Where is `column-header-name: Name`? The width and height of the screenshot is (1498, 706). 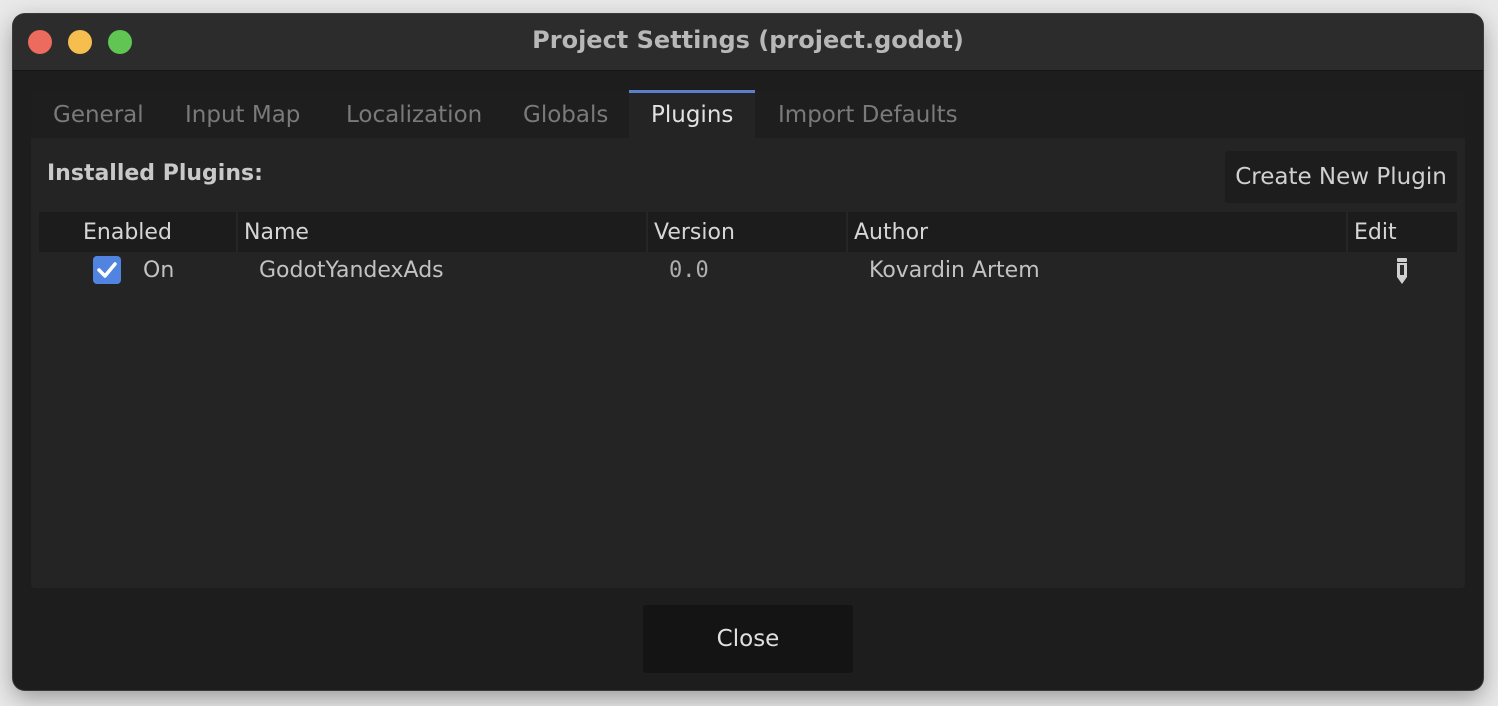 column-header-name: Name is located at coordinates (443, 232).